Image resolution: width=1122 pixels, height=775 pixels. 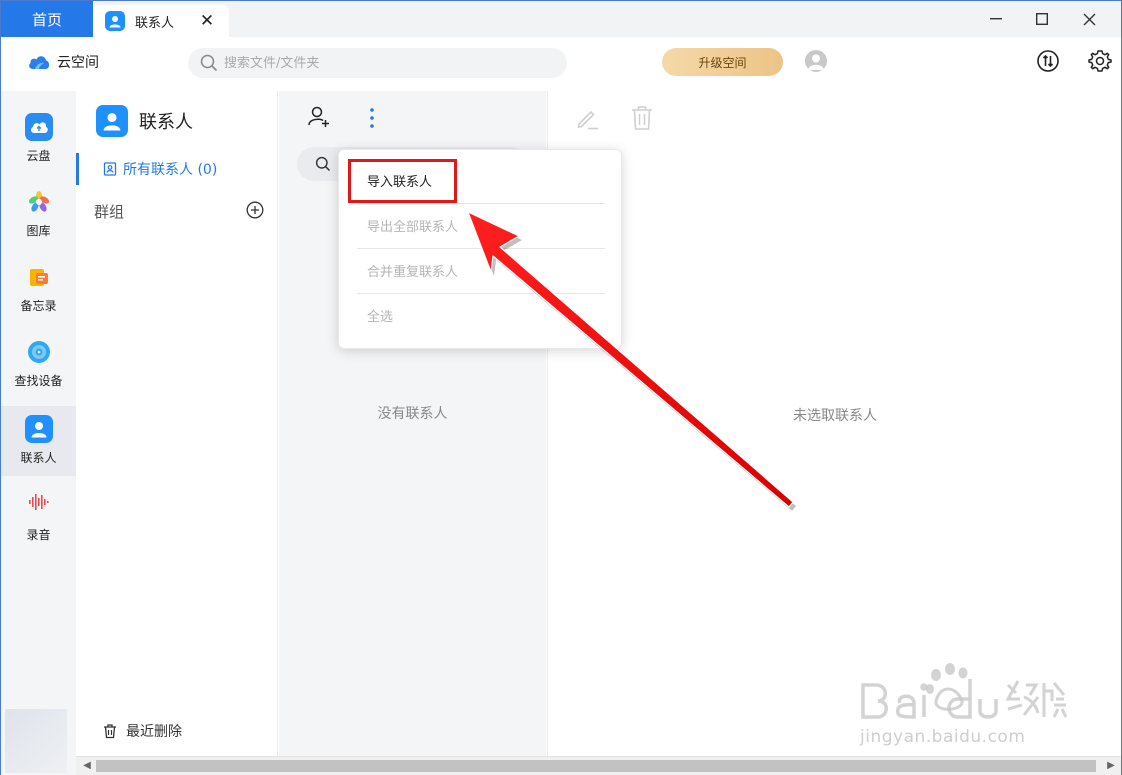 I want to click on add-group-icon, so click(x=255, y=210).